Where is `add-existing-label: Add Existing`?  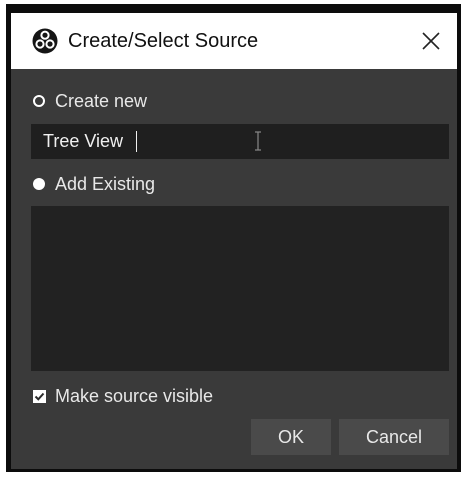
add-existing-label: Add Existing is located at coordinates (105, 184).